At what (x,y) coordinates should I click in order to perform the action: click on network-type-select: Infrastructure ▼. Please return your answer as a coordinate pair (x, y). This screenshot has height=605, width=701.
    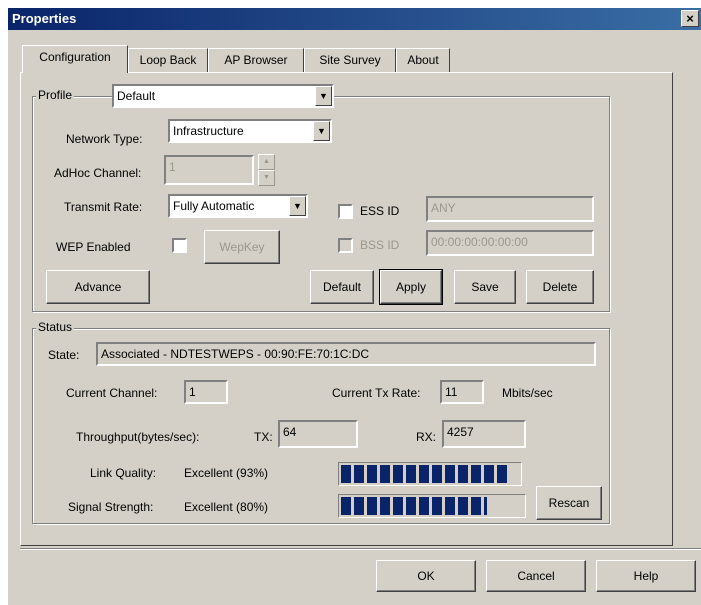
    Looking at the image, I should click on (250, 131).